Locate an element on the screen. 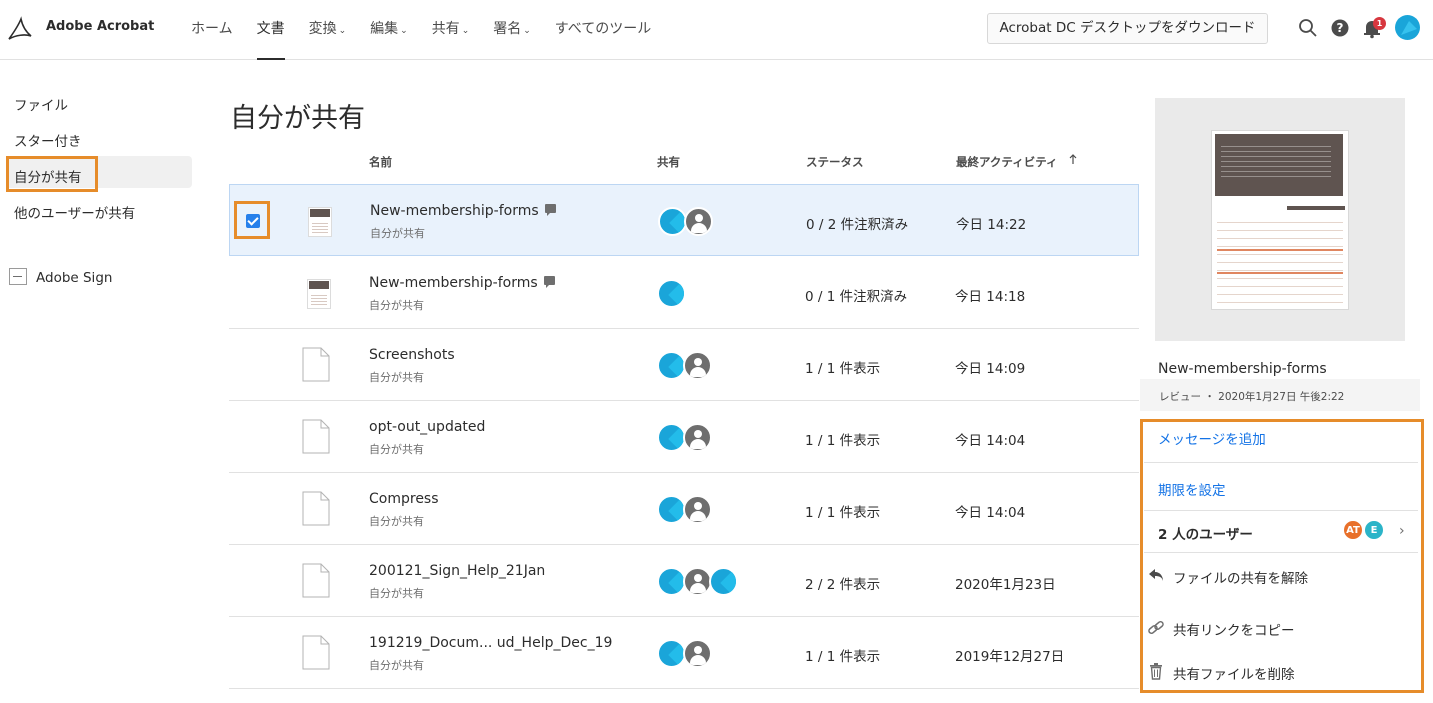 The height and width of the screenshot is (703, 1433). table-row: opt-out_updated 自分が共有 1 / 1 件表示 今日 14:04 is located at coordinates (684, 437).